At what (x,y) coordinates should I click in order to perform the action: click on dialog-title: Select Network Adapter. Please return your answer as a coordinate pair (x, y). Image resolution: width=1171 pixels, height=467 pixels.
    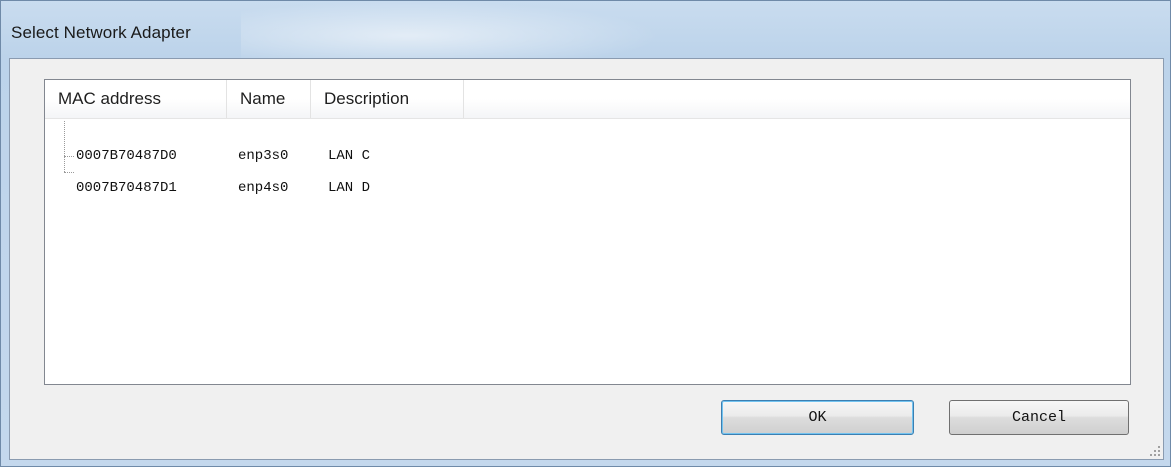
    Looking at the image, I should click on (101, 32).